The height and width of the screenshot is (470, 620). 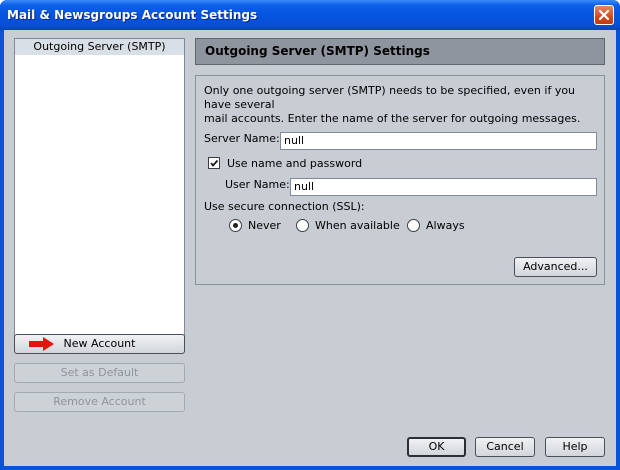 I want to click on close-button, so click(x=604, y=15).